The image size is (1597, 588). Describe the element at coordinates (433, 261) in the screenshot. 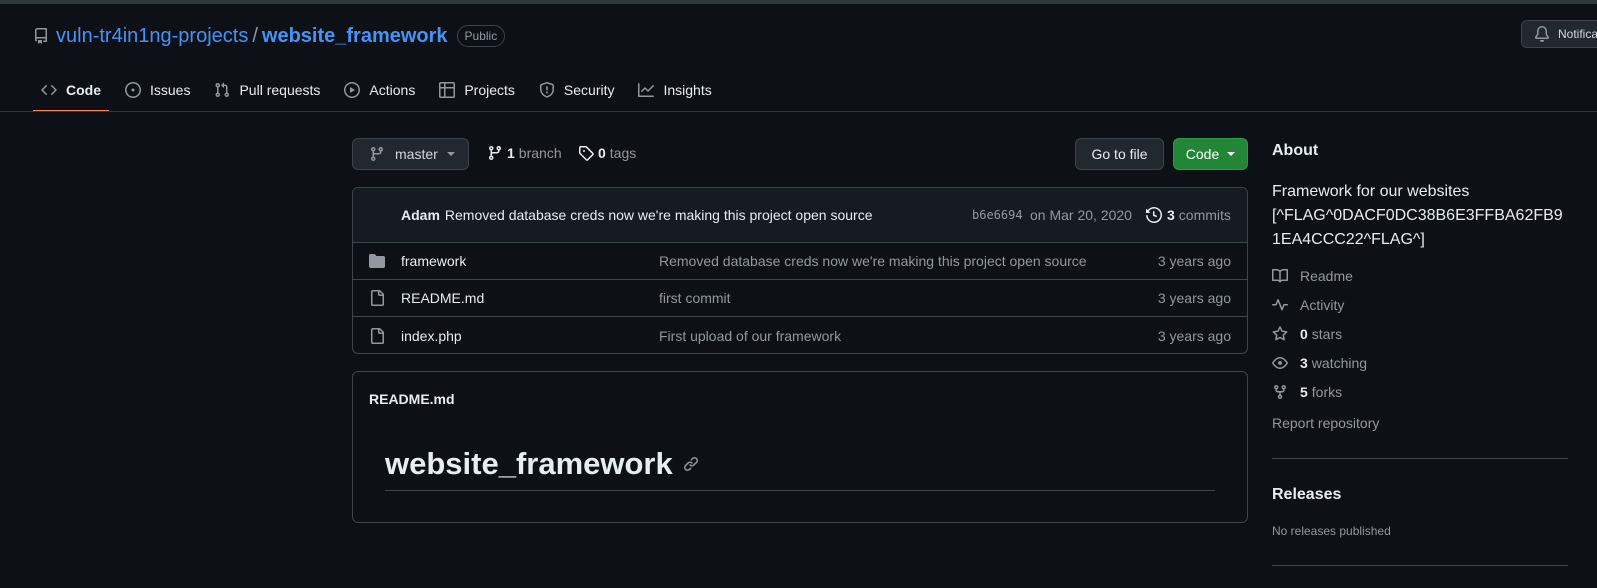

I see `file-name: framework` at that location.